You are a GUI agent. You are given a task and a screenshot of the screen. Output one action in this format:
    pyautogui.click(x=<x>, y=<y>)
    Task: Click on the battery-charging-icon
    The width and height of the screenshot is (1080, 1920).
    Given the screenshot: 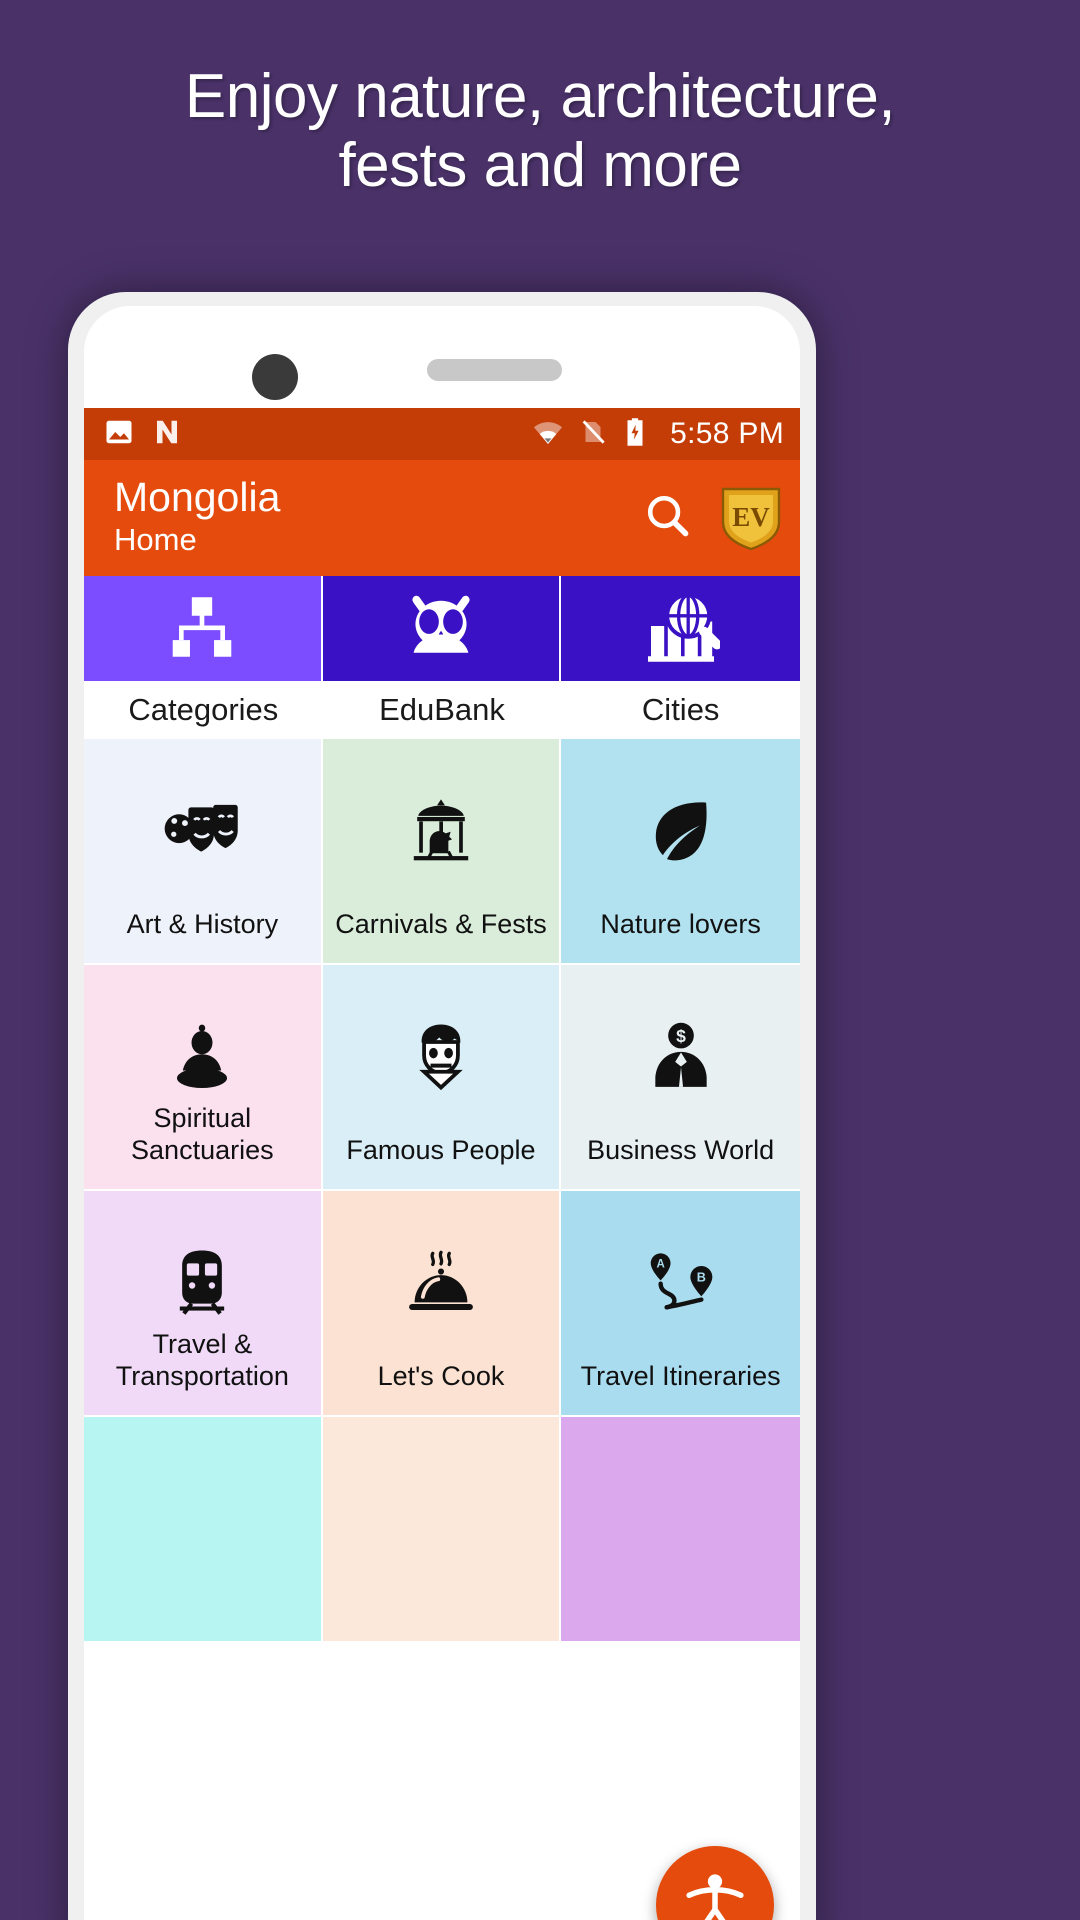 What is the action you would take?
    pyautogui.click(x=635, y=434)
    